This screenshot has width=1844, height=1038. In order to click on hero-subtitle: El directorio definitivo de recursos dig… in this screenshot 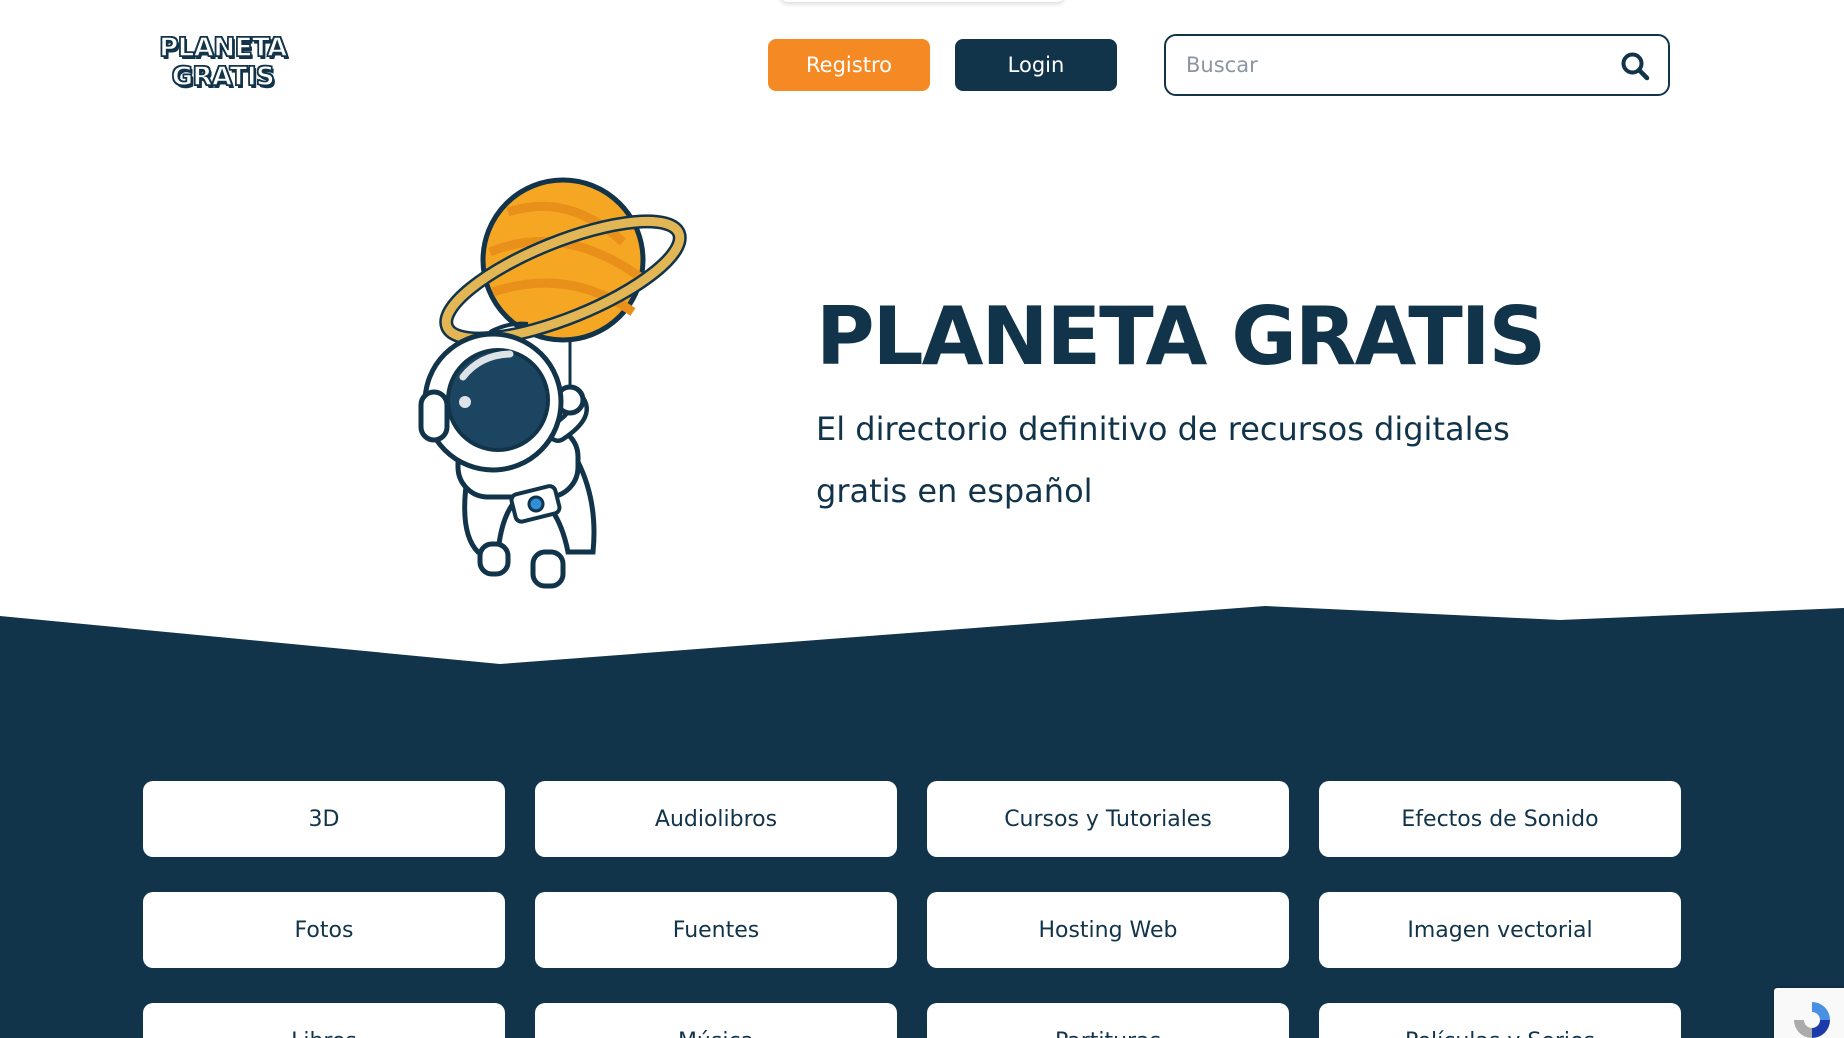, I will do `click(1163, 460)`.